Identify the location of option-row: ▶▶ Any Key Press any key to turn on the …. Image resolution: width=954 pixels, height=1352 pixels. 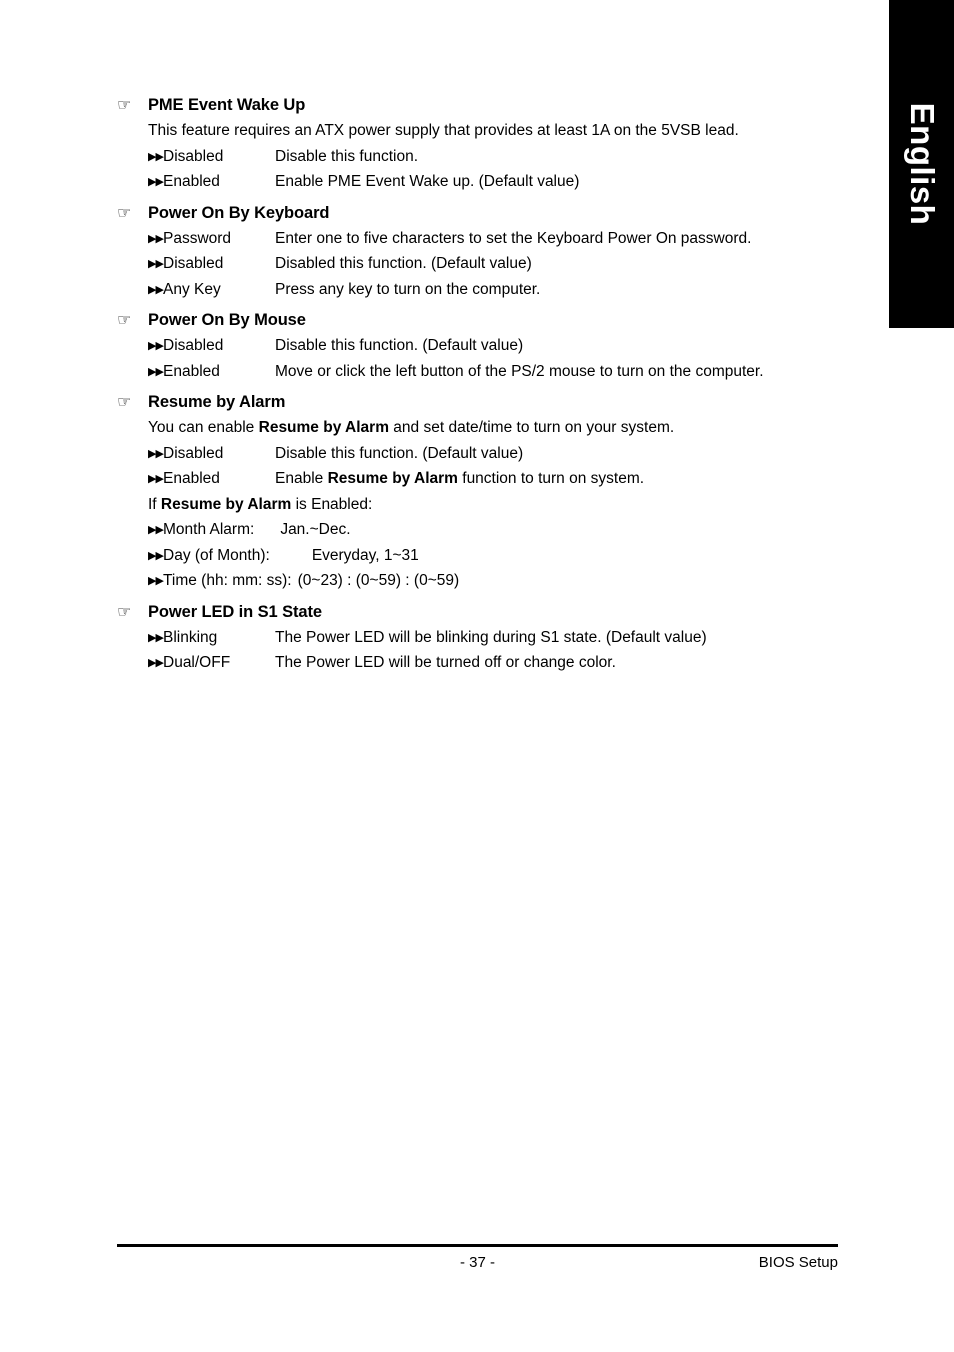
(493, 290).